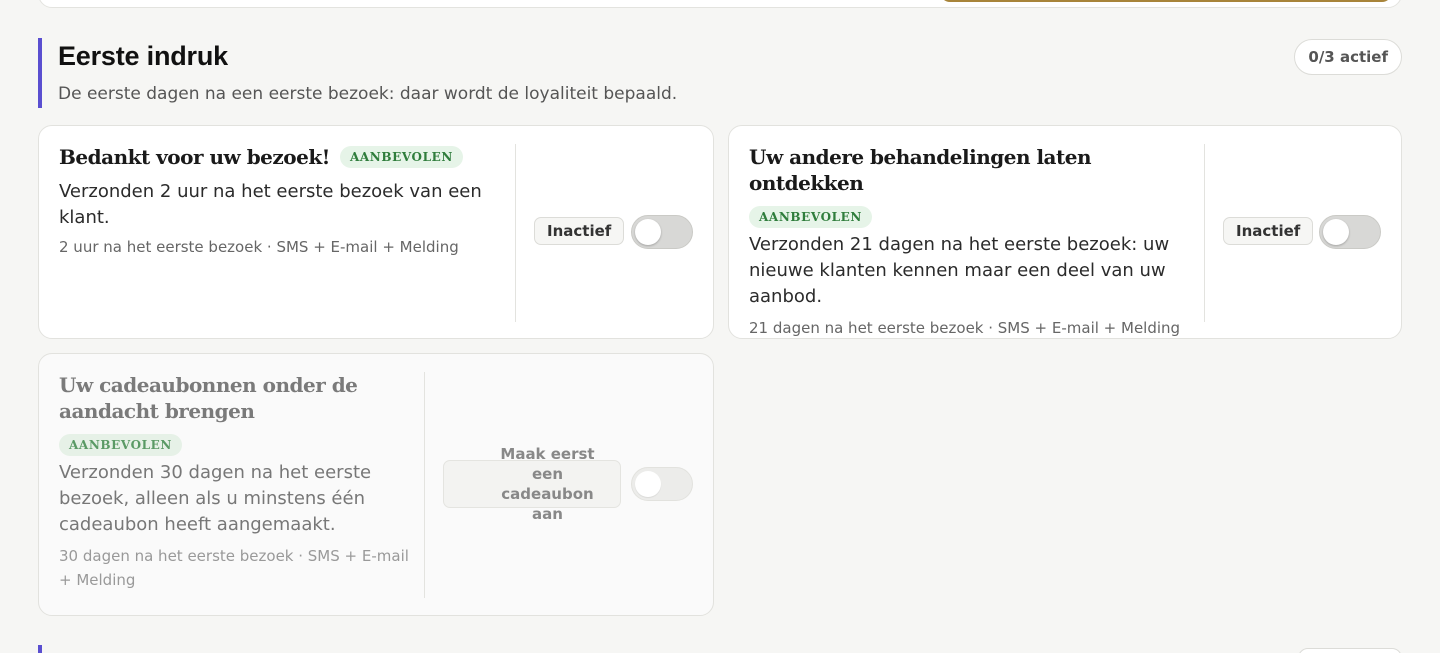 This screenshot has width=1440, height=653. Describe the element at coordinates (1166, 1) in the screenshot. I see `primary-action-button` at that location.